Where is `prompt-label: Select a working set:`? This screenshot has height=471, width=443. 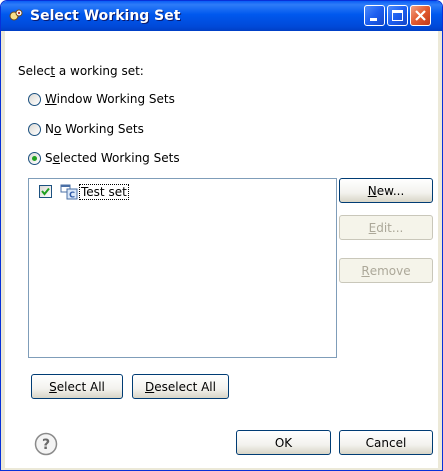
prompt-label: Select a working set: is located at coordinates (81, 71).